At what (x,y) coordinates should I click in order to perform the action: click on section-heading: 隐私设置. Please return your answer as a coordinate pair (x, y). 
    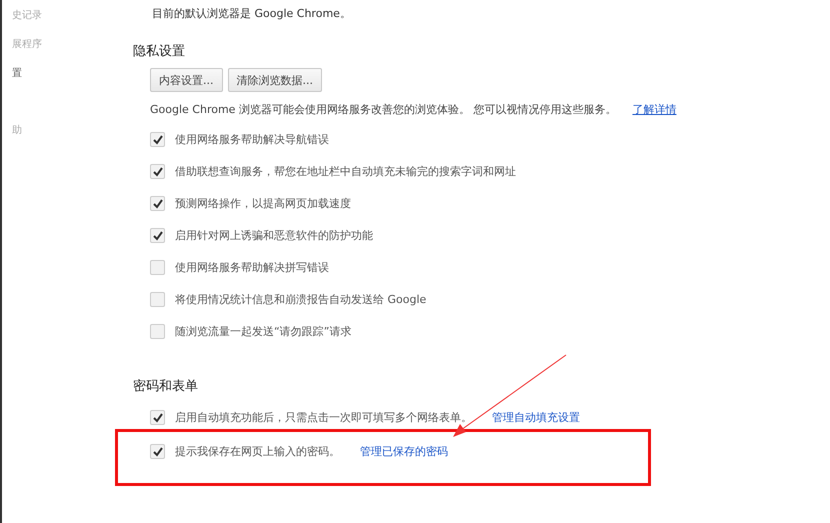
    Looking at the image, I should click on (159, 51).